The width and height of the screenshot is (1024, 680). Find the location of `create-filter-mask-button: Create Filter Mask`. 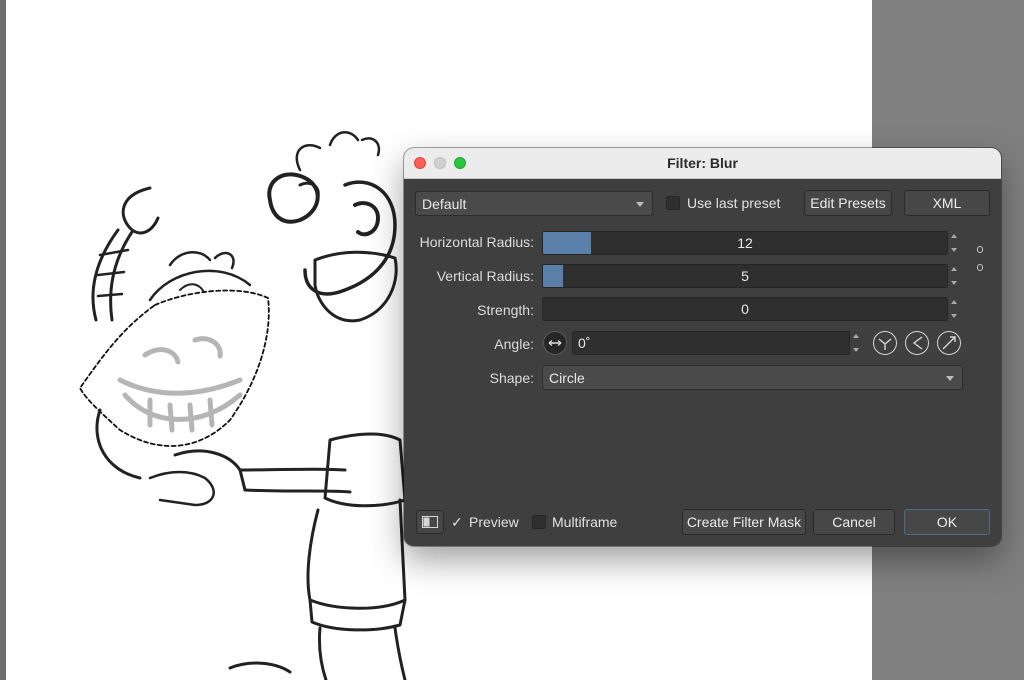

create-filter-mask-button: Create Filter Mask is located at coordinates (744, 522).